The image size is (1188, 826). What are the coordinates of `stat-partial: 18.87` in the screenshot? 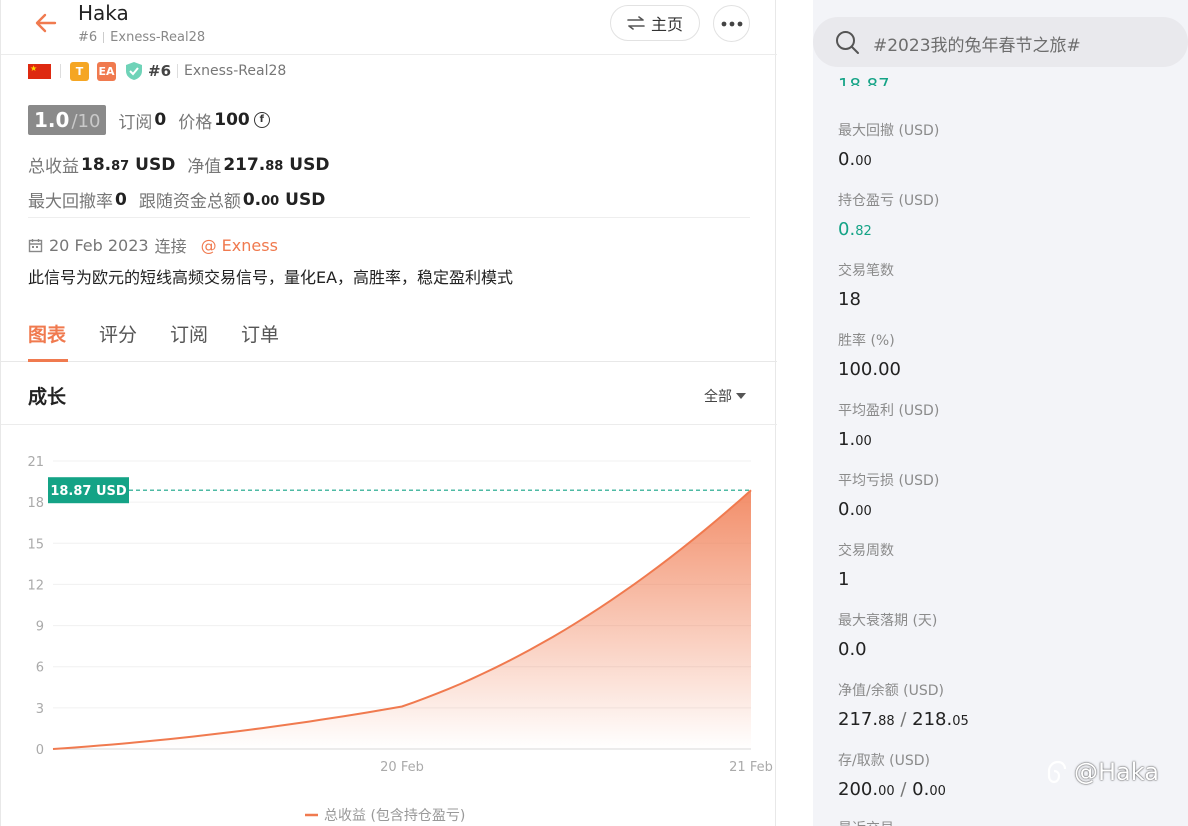 It's located at (864, 79).